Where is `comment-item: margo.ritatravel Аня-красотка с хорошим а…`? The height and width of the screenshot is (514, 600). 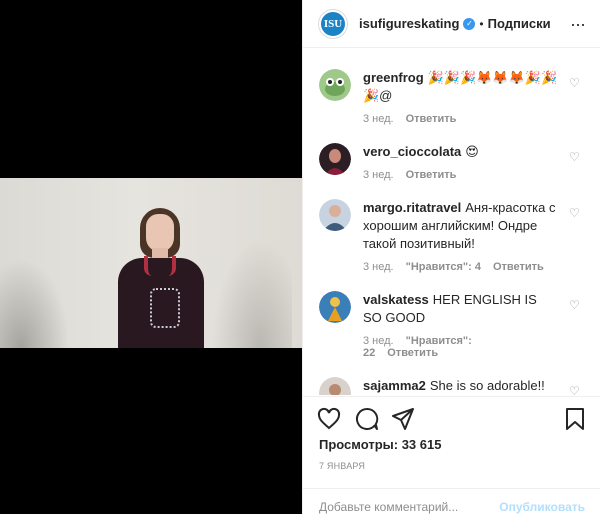
comment-item: margo.ritatravel Аня-красотка с хорошим а… is located at coordinates (452, 236).